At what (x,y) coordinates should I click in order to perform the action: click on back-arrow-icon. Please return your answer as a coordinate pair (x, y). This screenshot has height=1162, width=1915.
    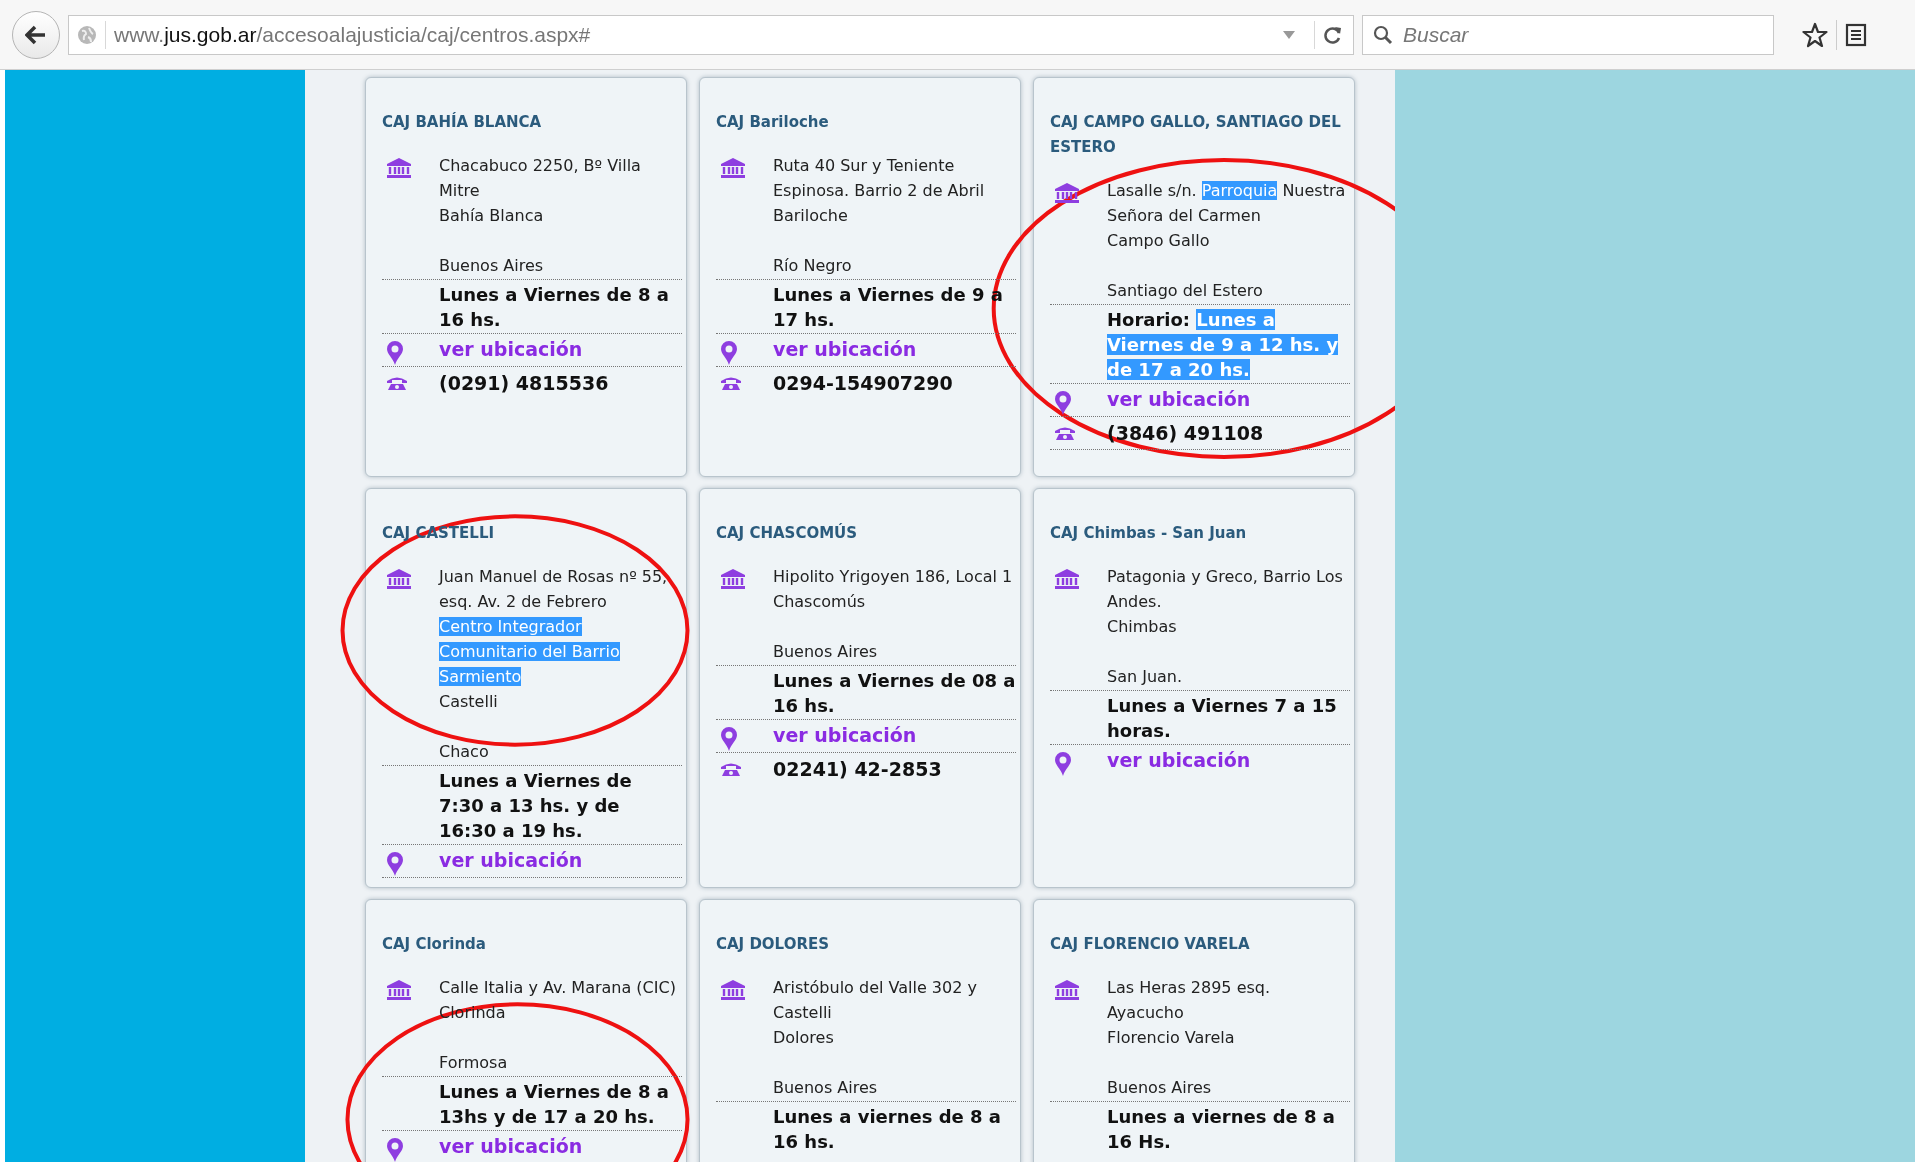
    Looking at the image, I should click on (36, 34).